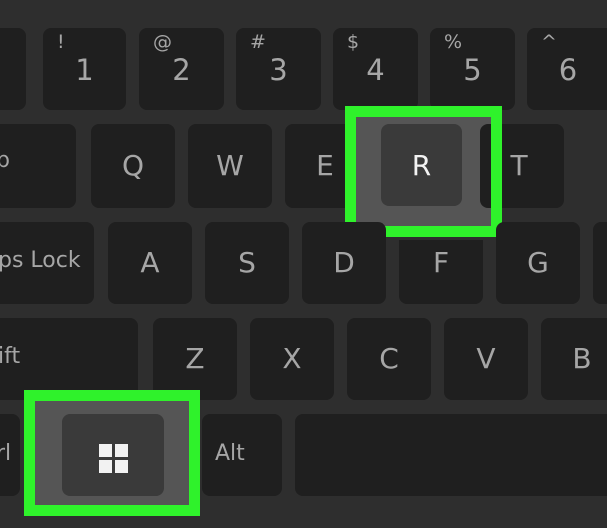 The width and height of the screenshot is (607, 528). I want to click on key-4-shift: $, so click(353, 42).